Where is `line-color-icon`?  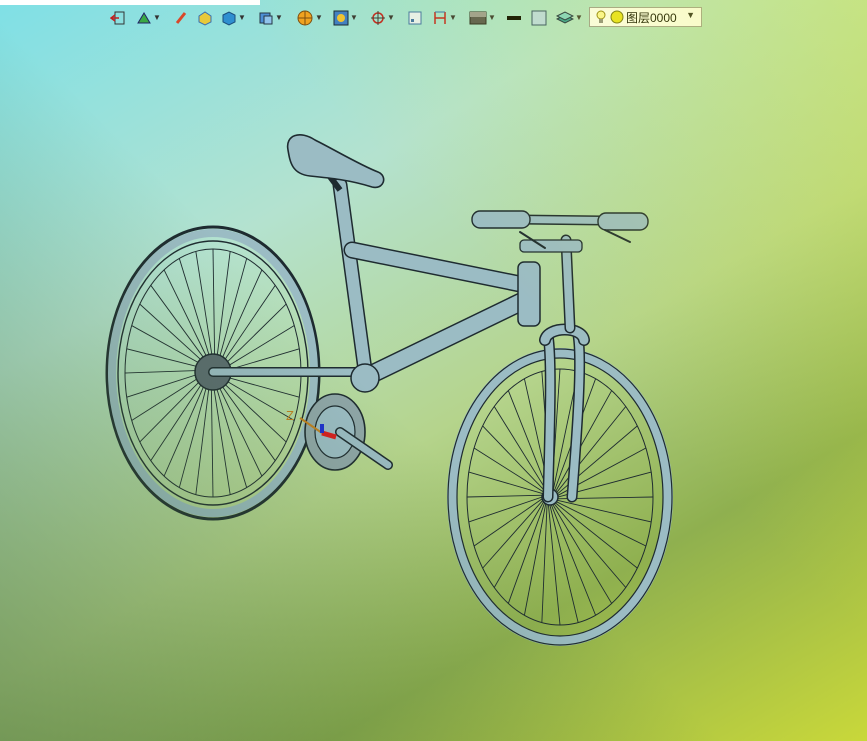
line-color-icon is located at coordinates (514, 18).